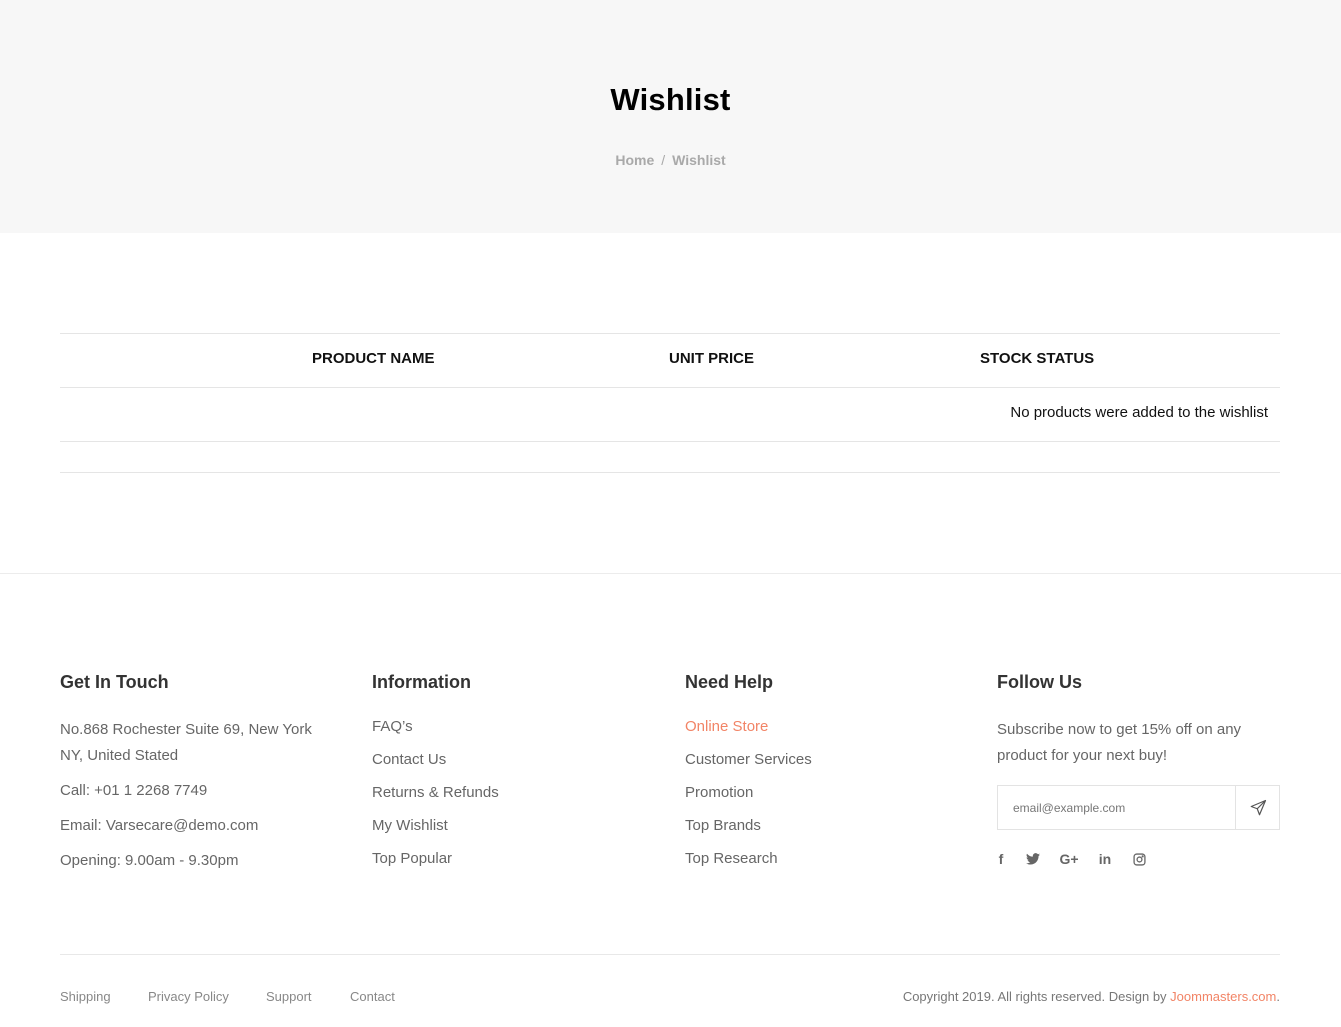 This screenshot has height=1027, width=1341. I want to click on designer-link: Joommasters.com, so click(1223, 996).